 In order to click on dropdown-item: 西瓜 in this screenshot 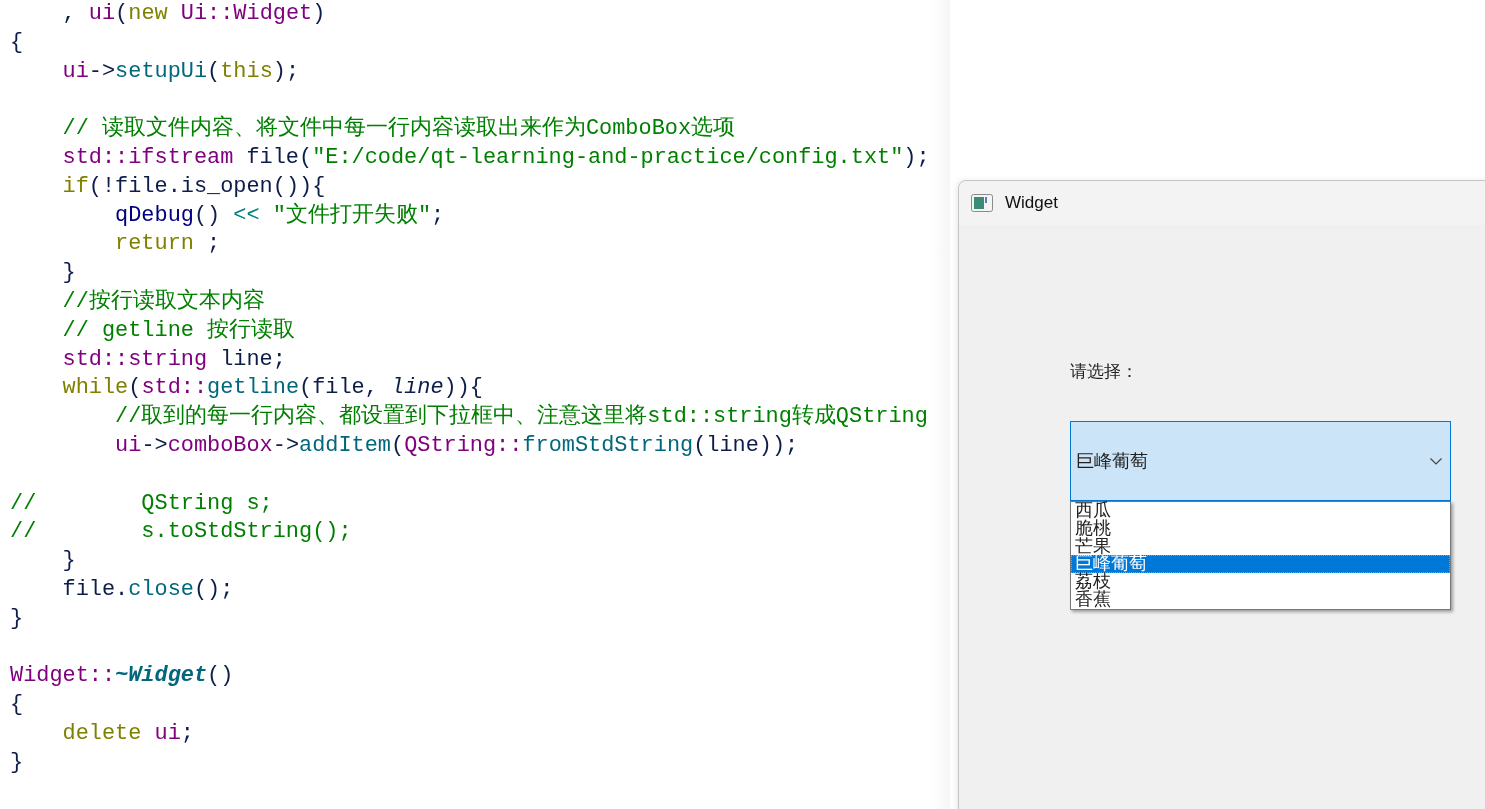, I will do `click(1260, 511)`.